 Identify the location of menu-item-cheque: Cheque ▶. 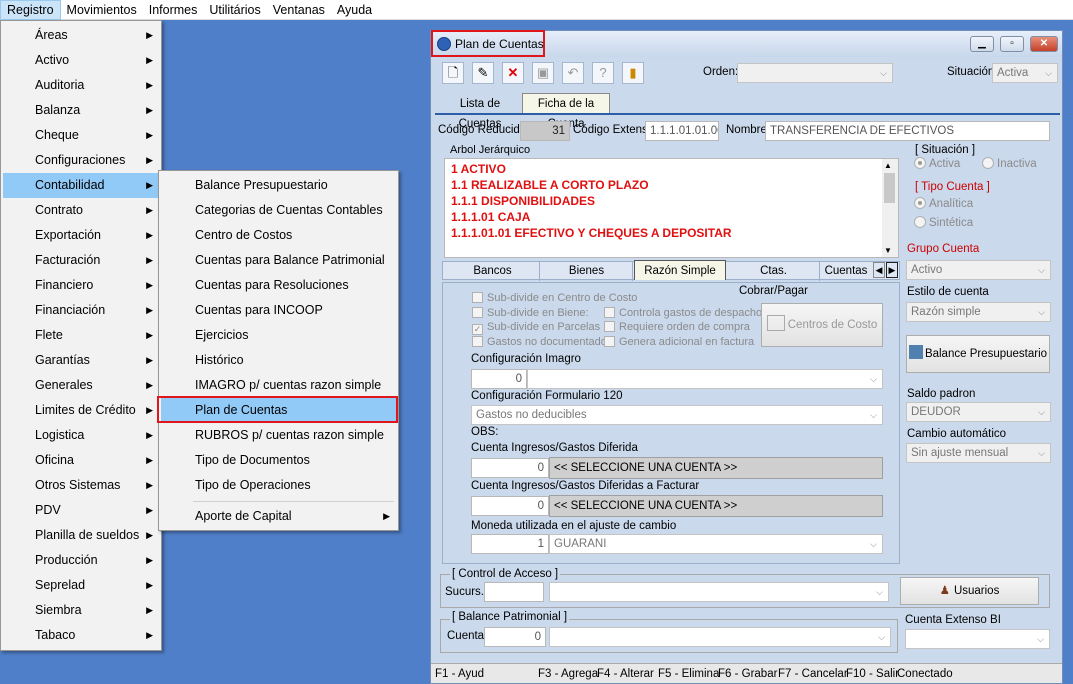
(81, 135).